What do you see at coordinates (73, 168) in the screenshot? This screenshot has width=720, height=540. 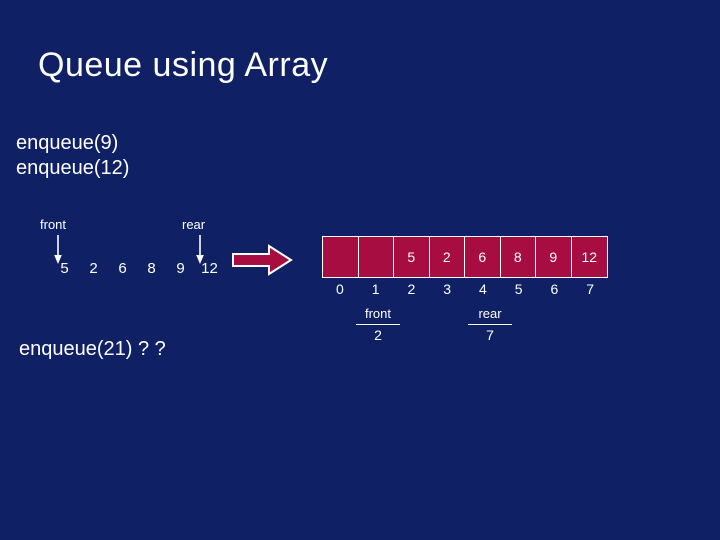 I see `operation-line-enqueue-12: enqueue(12)` at bounding box center [73, 168].